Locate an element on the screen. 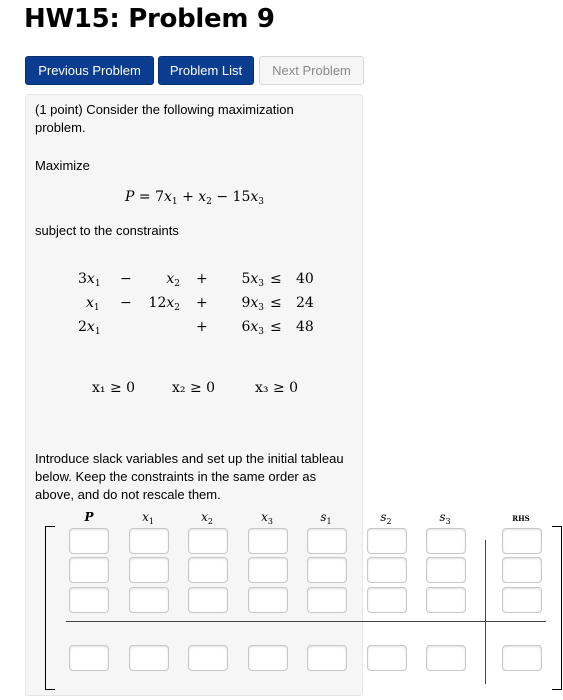 The width and height of the screenshot is (563, 700). tableau-input-r1-s3 is located at coordinates (446, 541).